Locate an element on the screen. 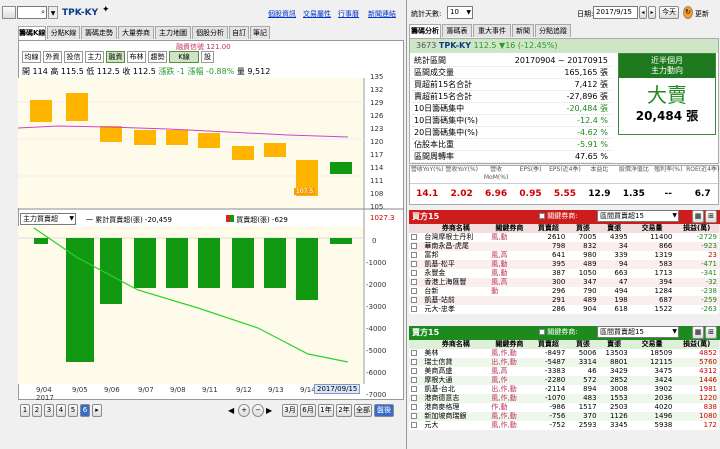  scroll-left-icon: ◀ is located at coordinates (231, 410).